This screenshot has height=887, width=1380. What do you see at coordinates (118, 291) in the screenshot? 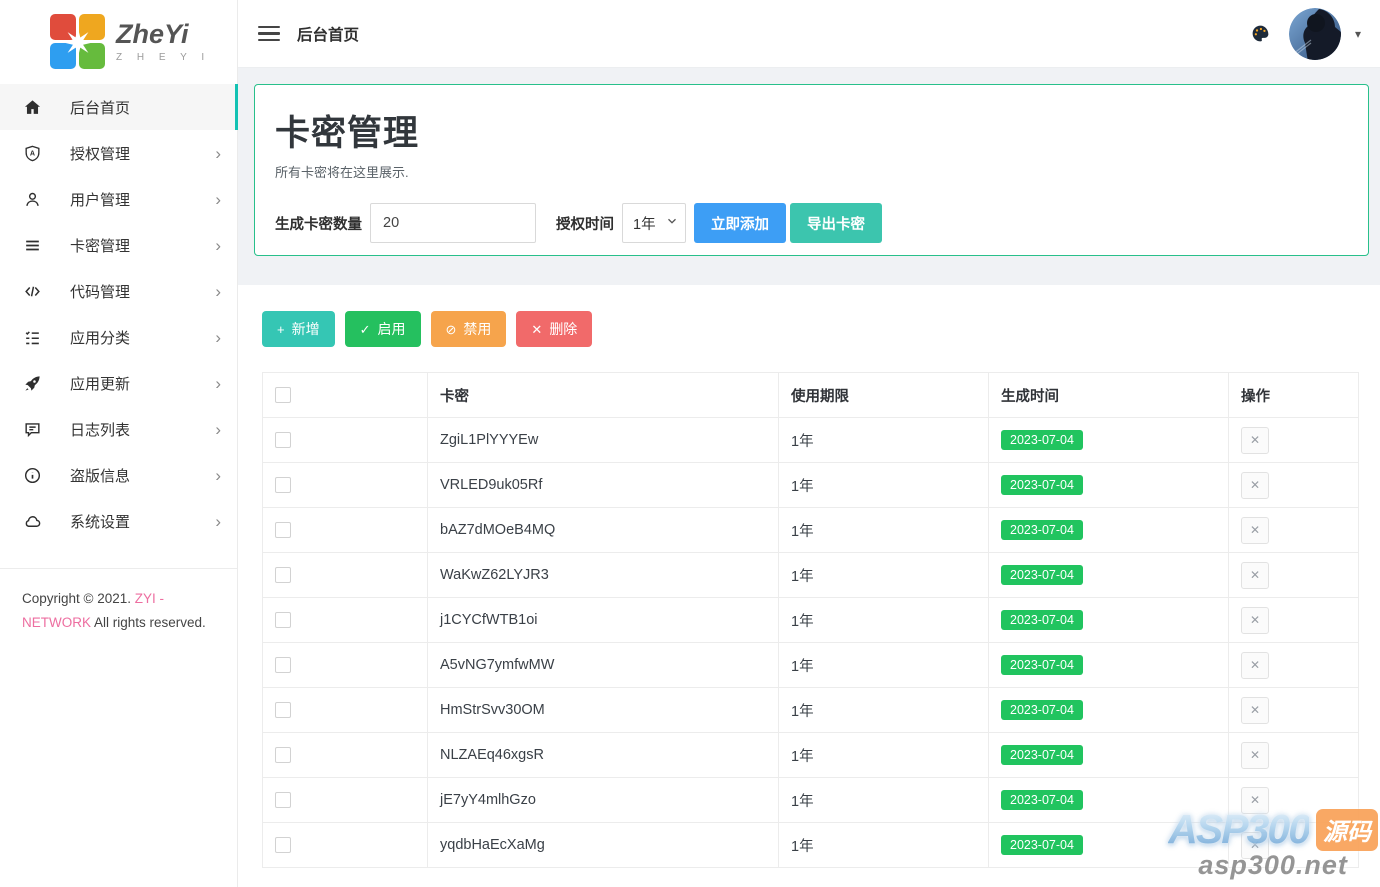
I see `sidebar-item: 代码管理 ›` at bounding box center [118, 291].